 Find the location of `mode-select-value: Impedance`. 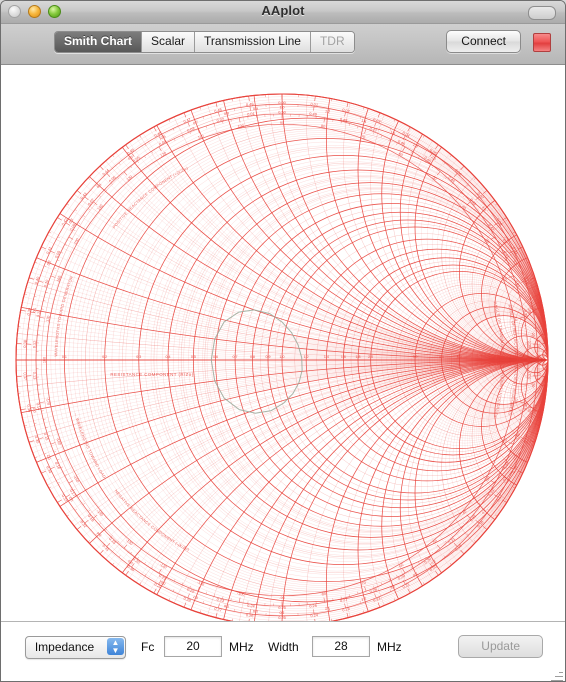

mode-select-value: Impedance is located at coordinates (64, 647).